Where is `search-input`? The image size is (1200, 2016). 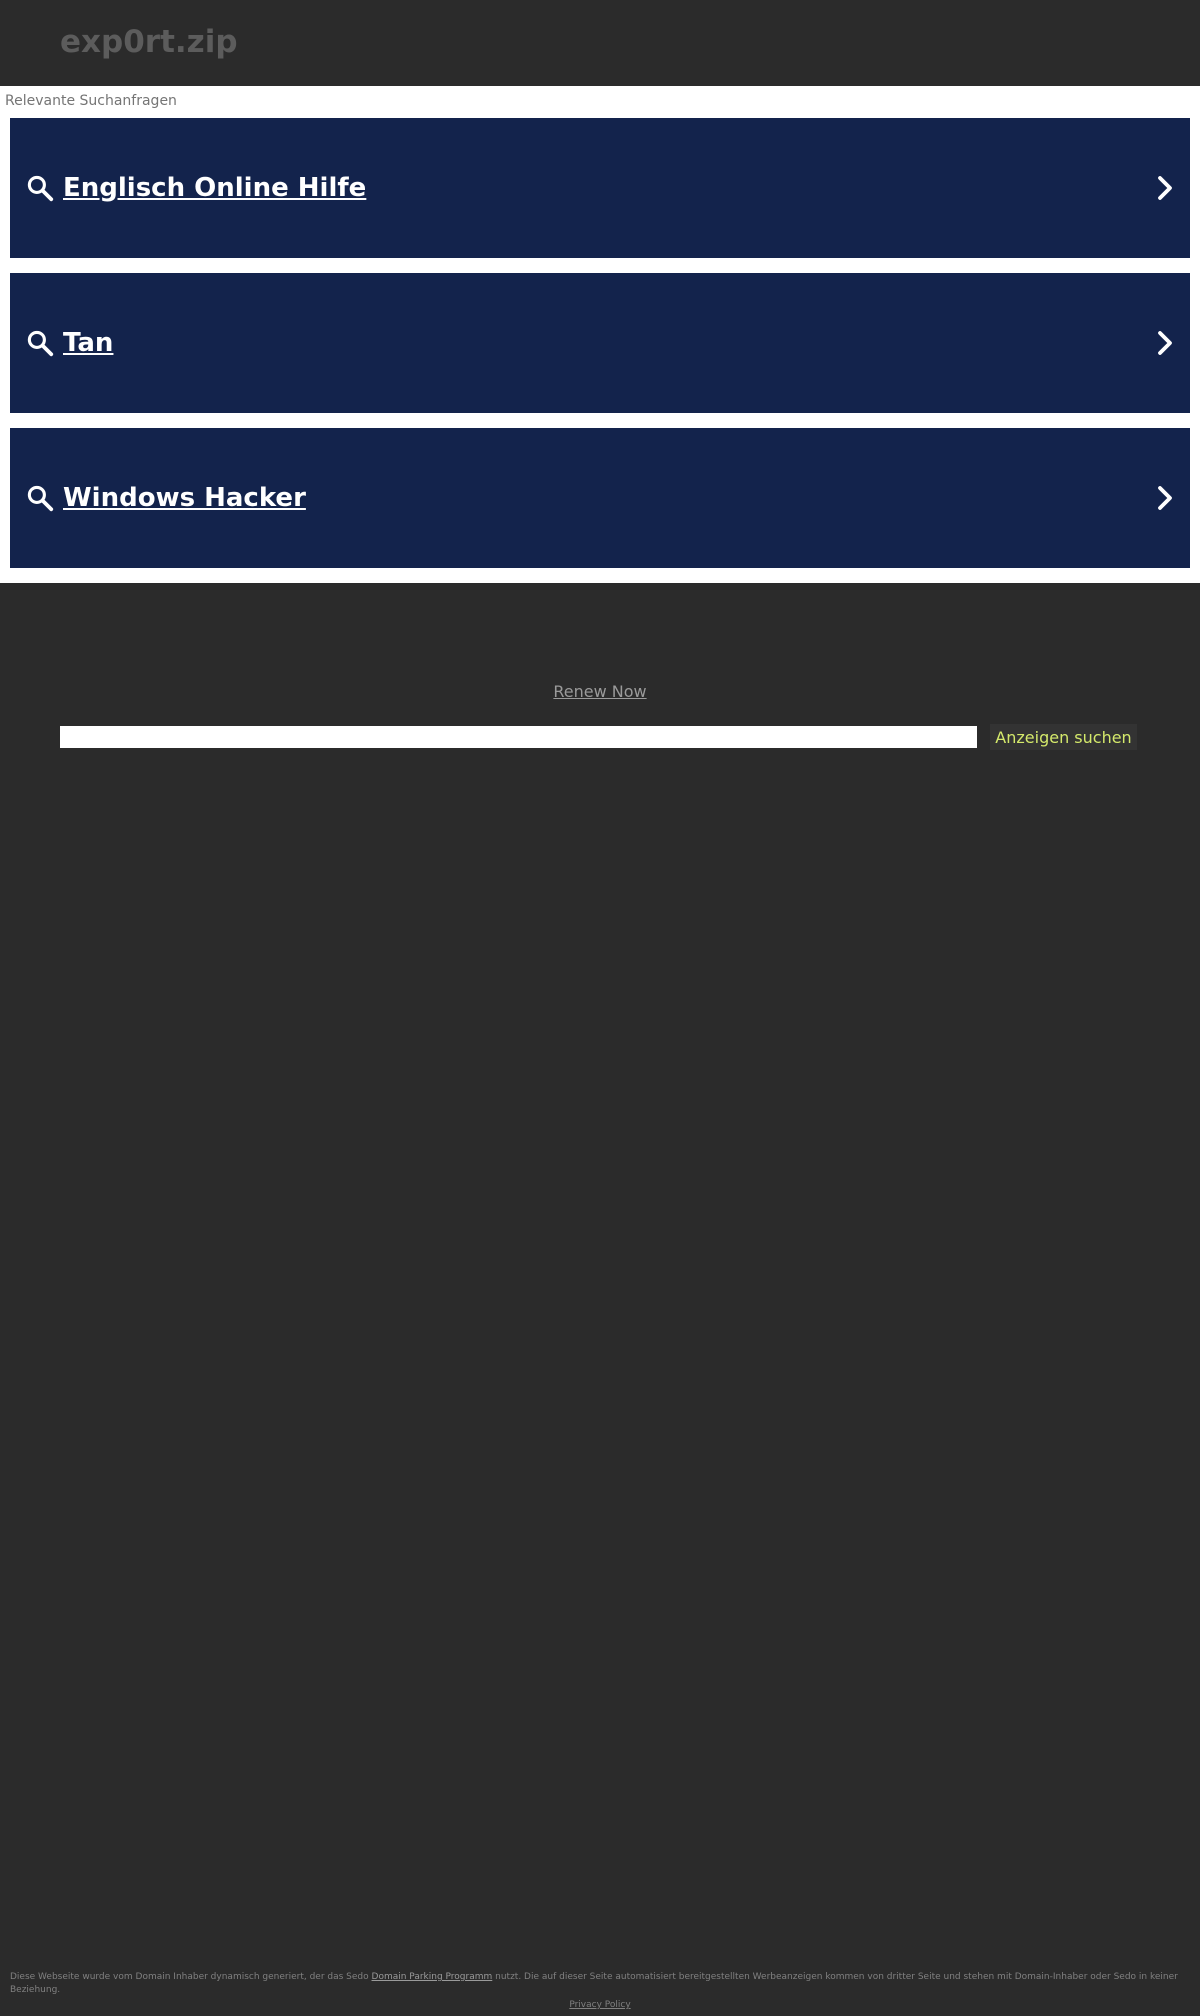 search-input is located at coordinates (518, 737).